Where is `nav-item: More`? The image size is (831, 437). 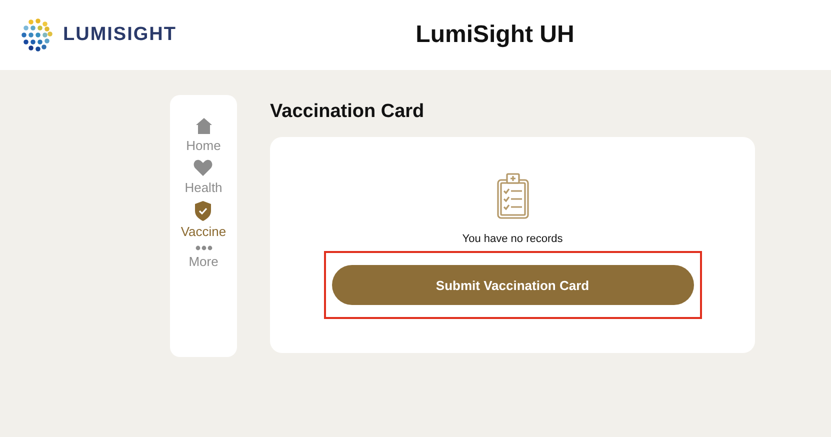 nav-item: More is located at coordinates (203, 257).